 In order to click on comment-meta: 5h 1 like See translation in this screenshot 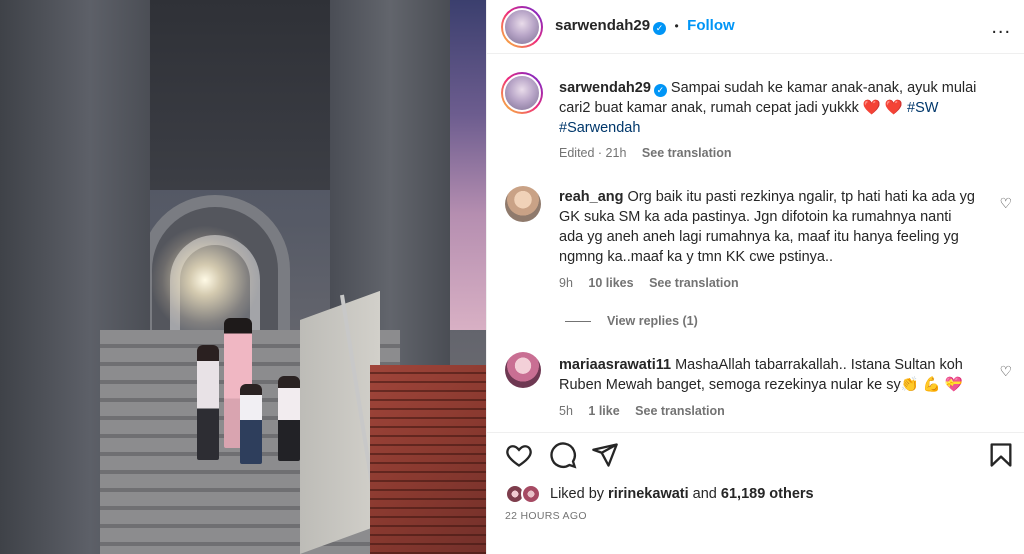, I will do `click(642, 411)`.